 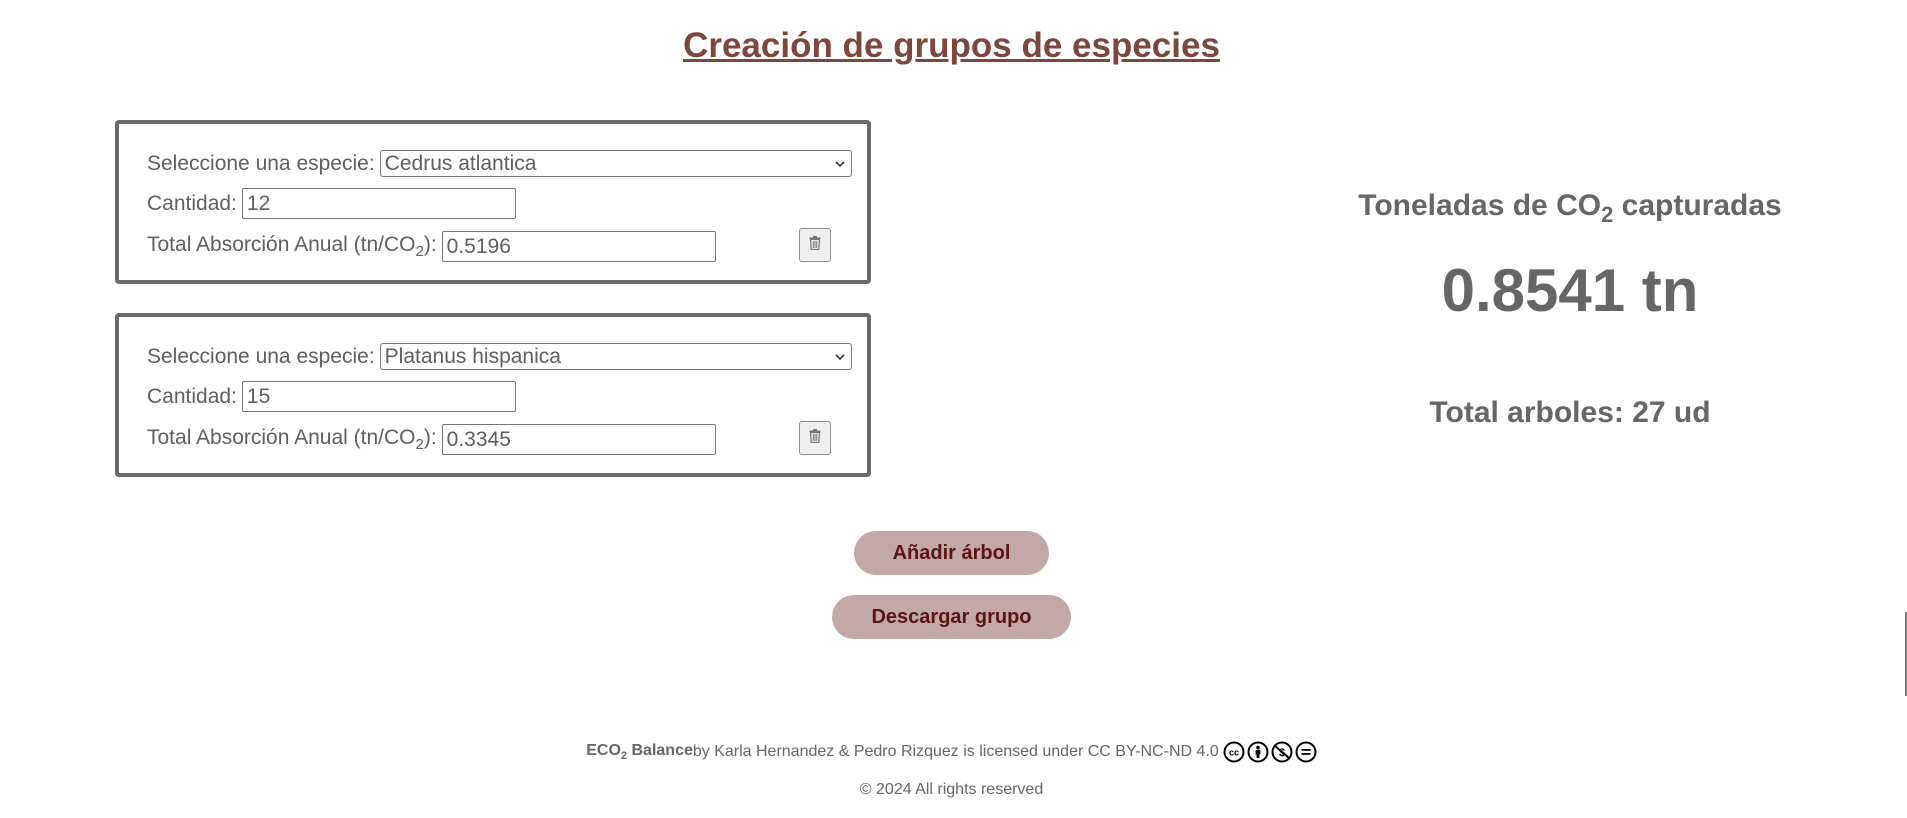 I want to click on brand-name: ECO2 Balance, so click(x=639, y=752).